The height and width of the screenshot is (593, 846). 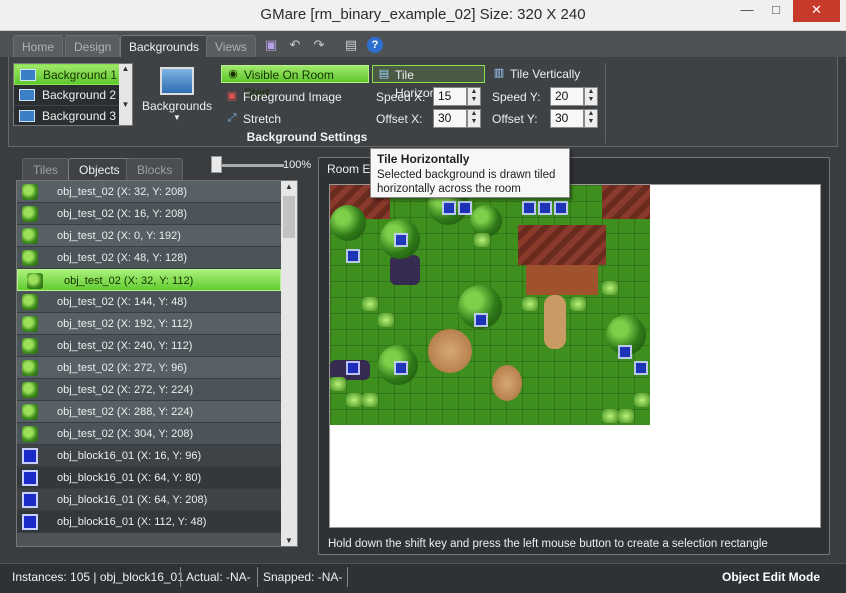 What do you see at coordinates (591, 96) in the screenshot?
I see `speed-y-stepper: ▲ ▼` at bounding box center [591, 96].